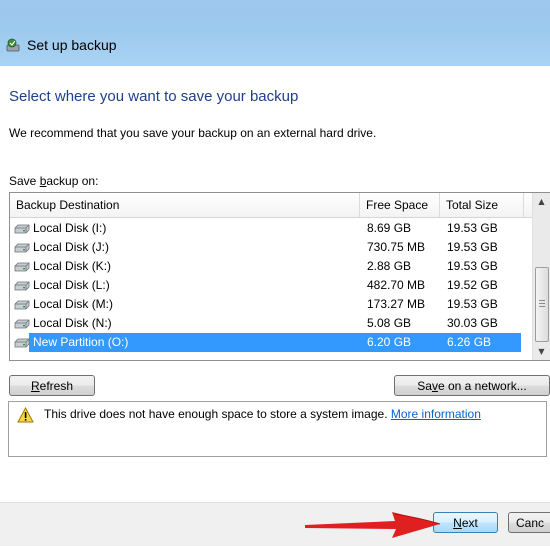 The height and width of the screenshot is (548, 550). What do you see at coordinates (52, 385) in the screenshot?
I see `refresh-button: Refresh` at bounding box center [52, 385].